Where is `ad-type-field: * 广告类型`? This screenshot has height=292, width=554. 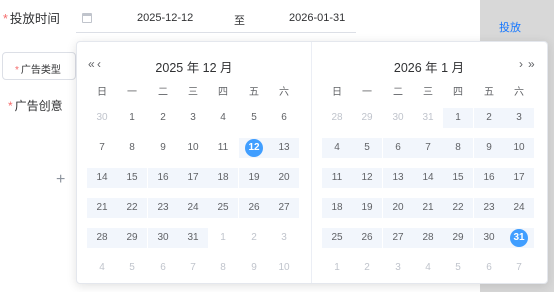
ad-type-field: * 广告类型 is located at coordinates (39, 66).